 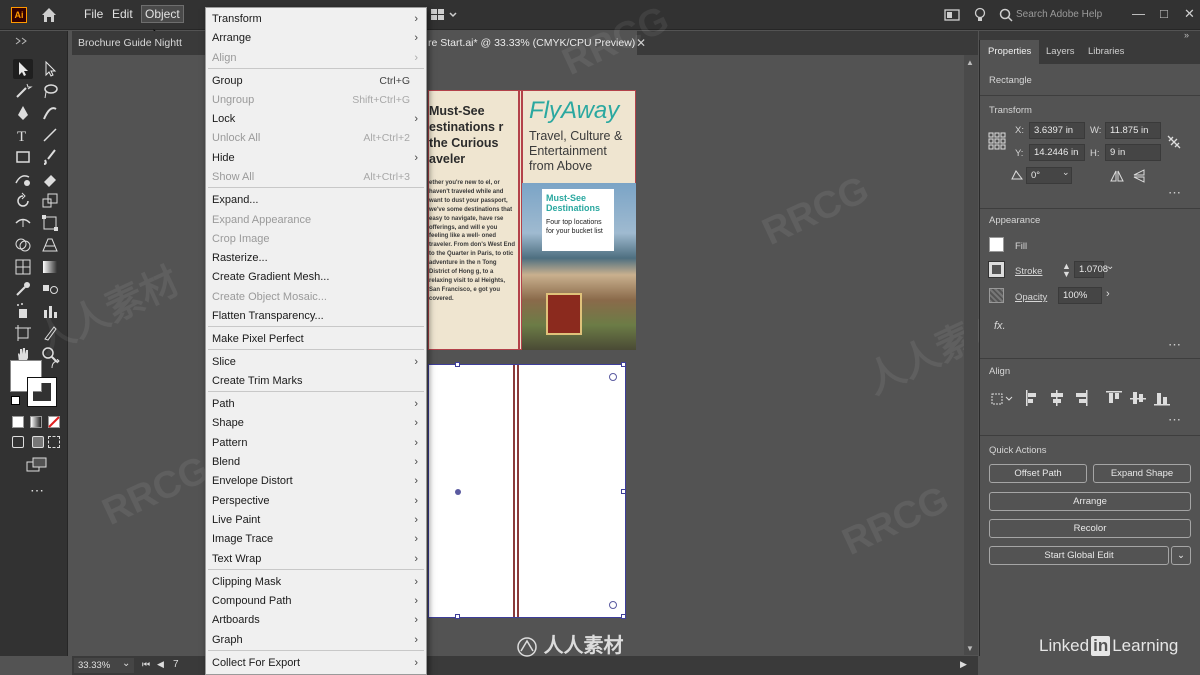 I want to click on more-tools-icon: ⋯, so click(x=37, y=490).